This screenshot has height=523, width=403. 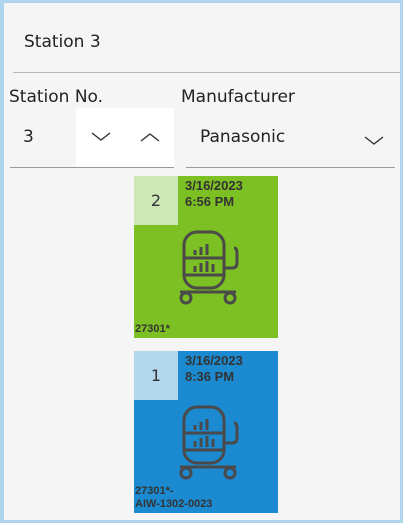 I want to click on chevron-up-icon, so click(x=150, y=137).